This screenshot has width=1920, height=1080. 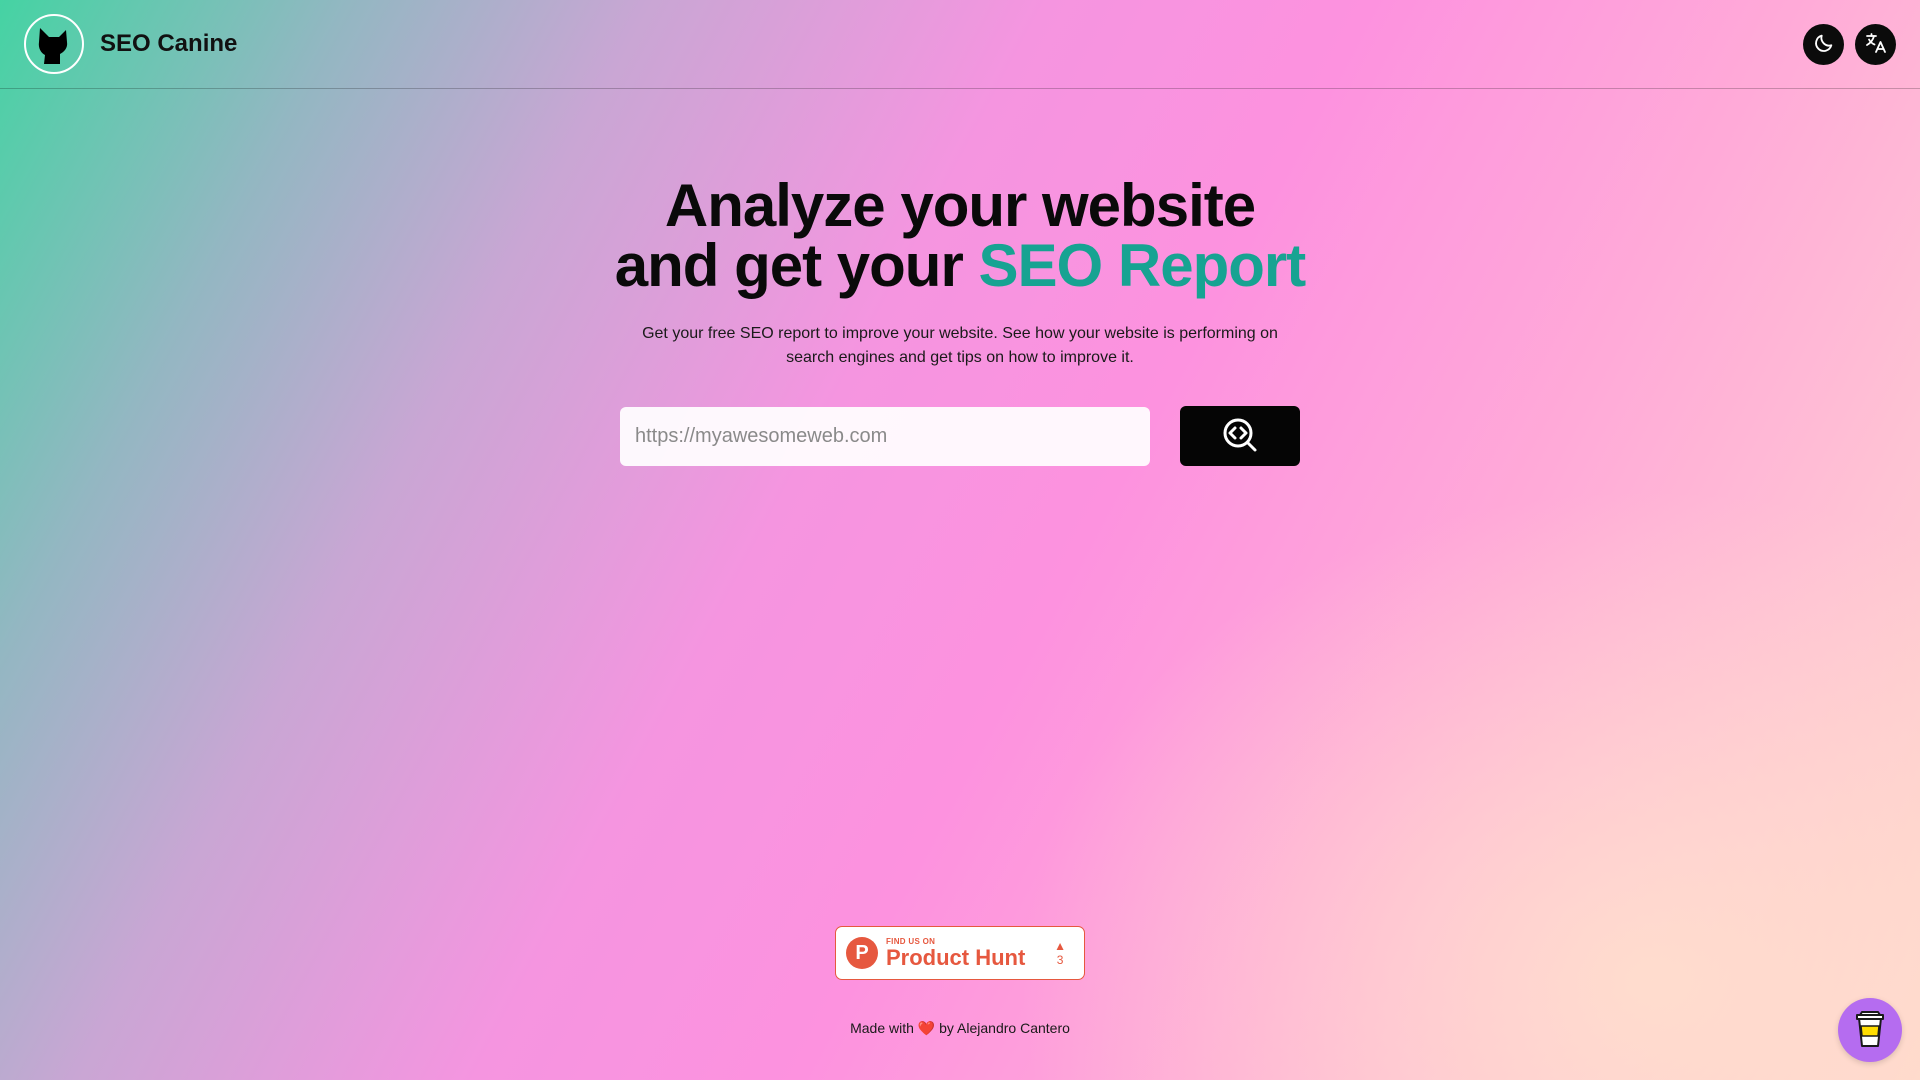 I want to click on analyze-button, so click(x=1240, y=436).